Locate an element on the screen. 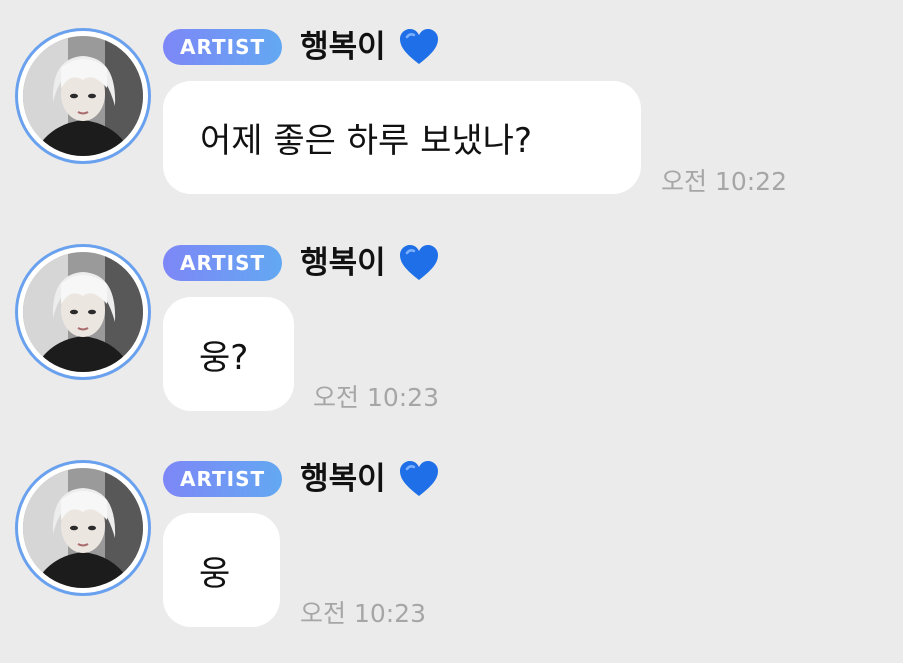 This screenshot has height=663, width=903. message-bubble: 웅 is located at coordinates (221, 570).